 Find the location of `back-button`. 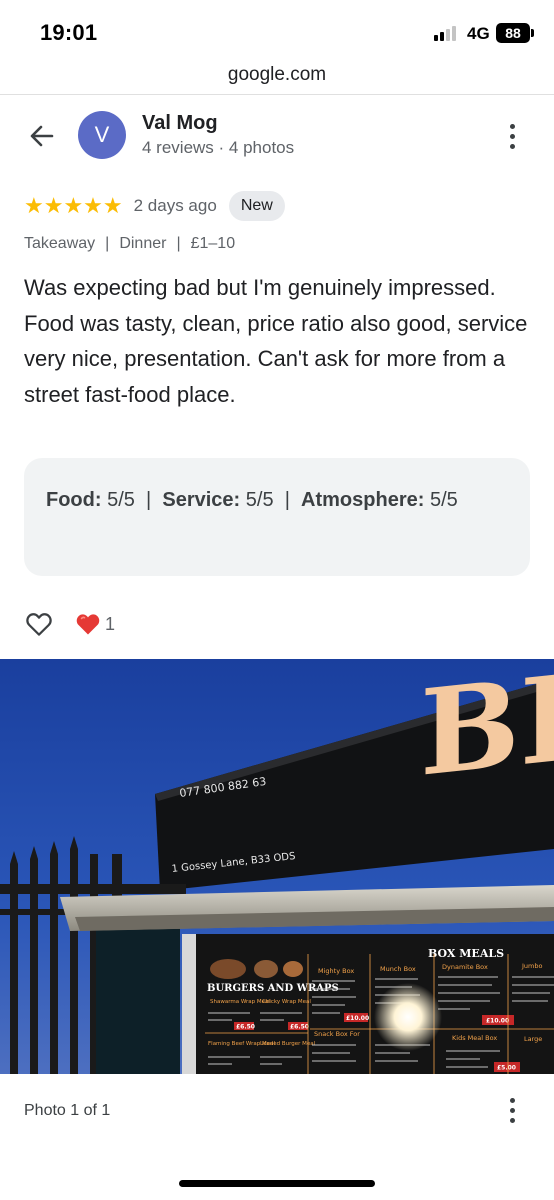

back-button is located at coordinates (42, 136).